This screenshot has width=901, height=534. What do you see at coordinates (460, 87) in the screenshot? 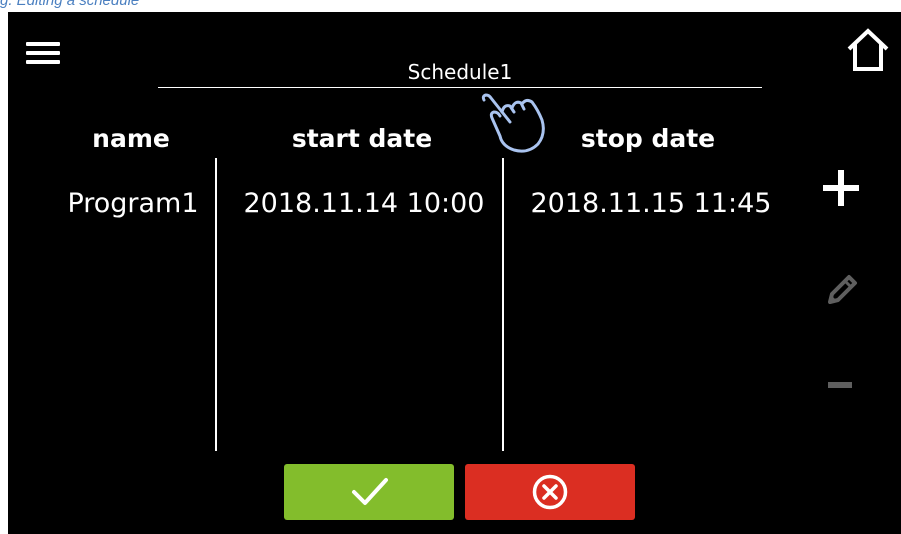
I see `title-underline` at bounding box center [460, 87].